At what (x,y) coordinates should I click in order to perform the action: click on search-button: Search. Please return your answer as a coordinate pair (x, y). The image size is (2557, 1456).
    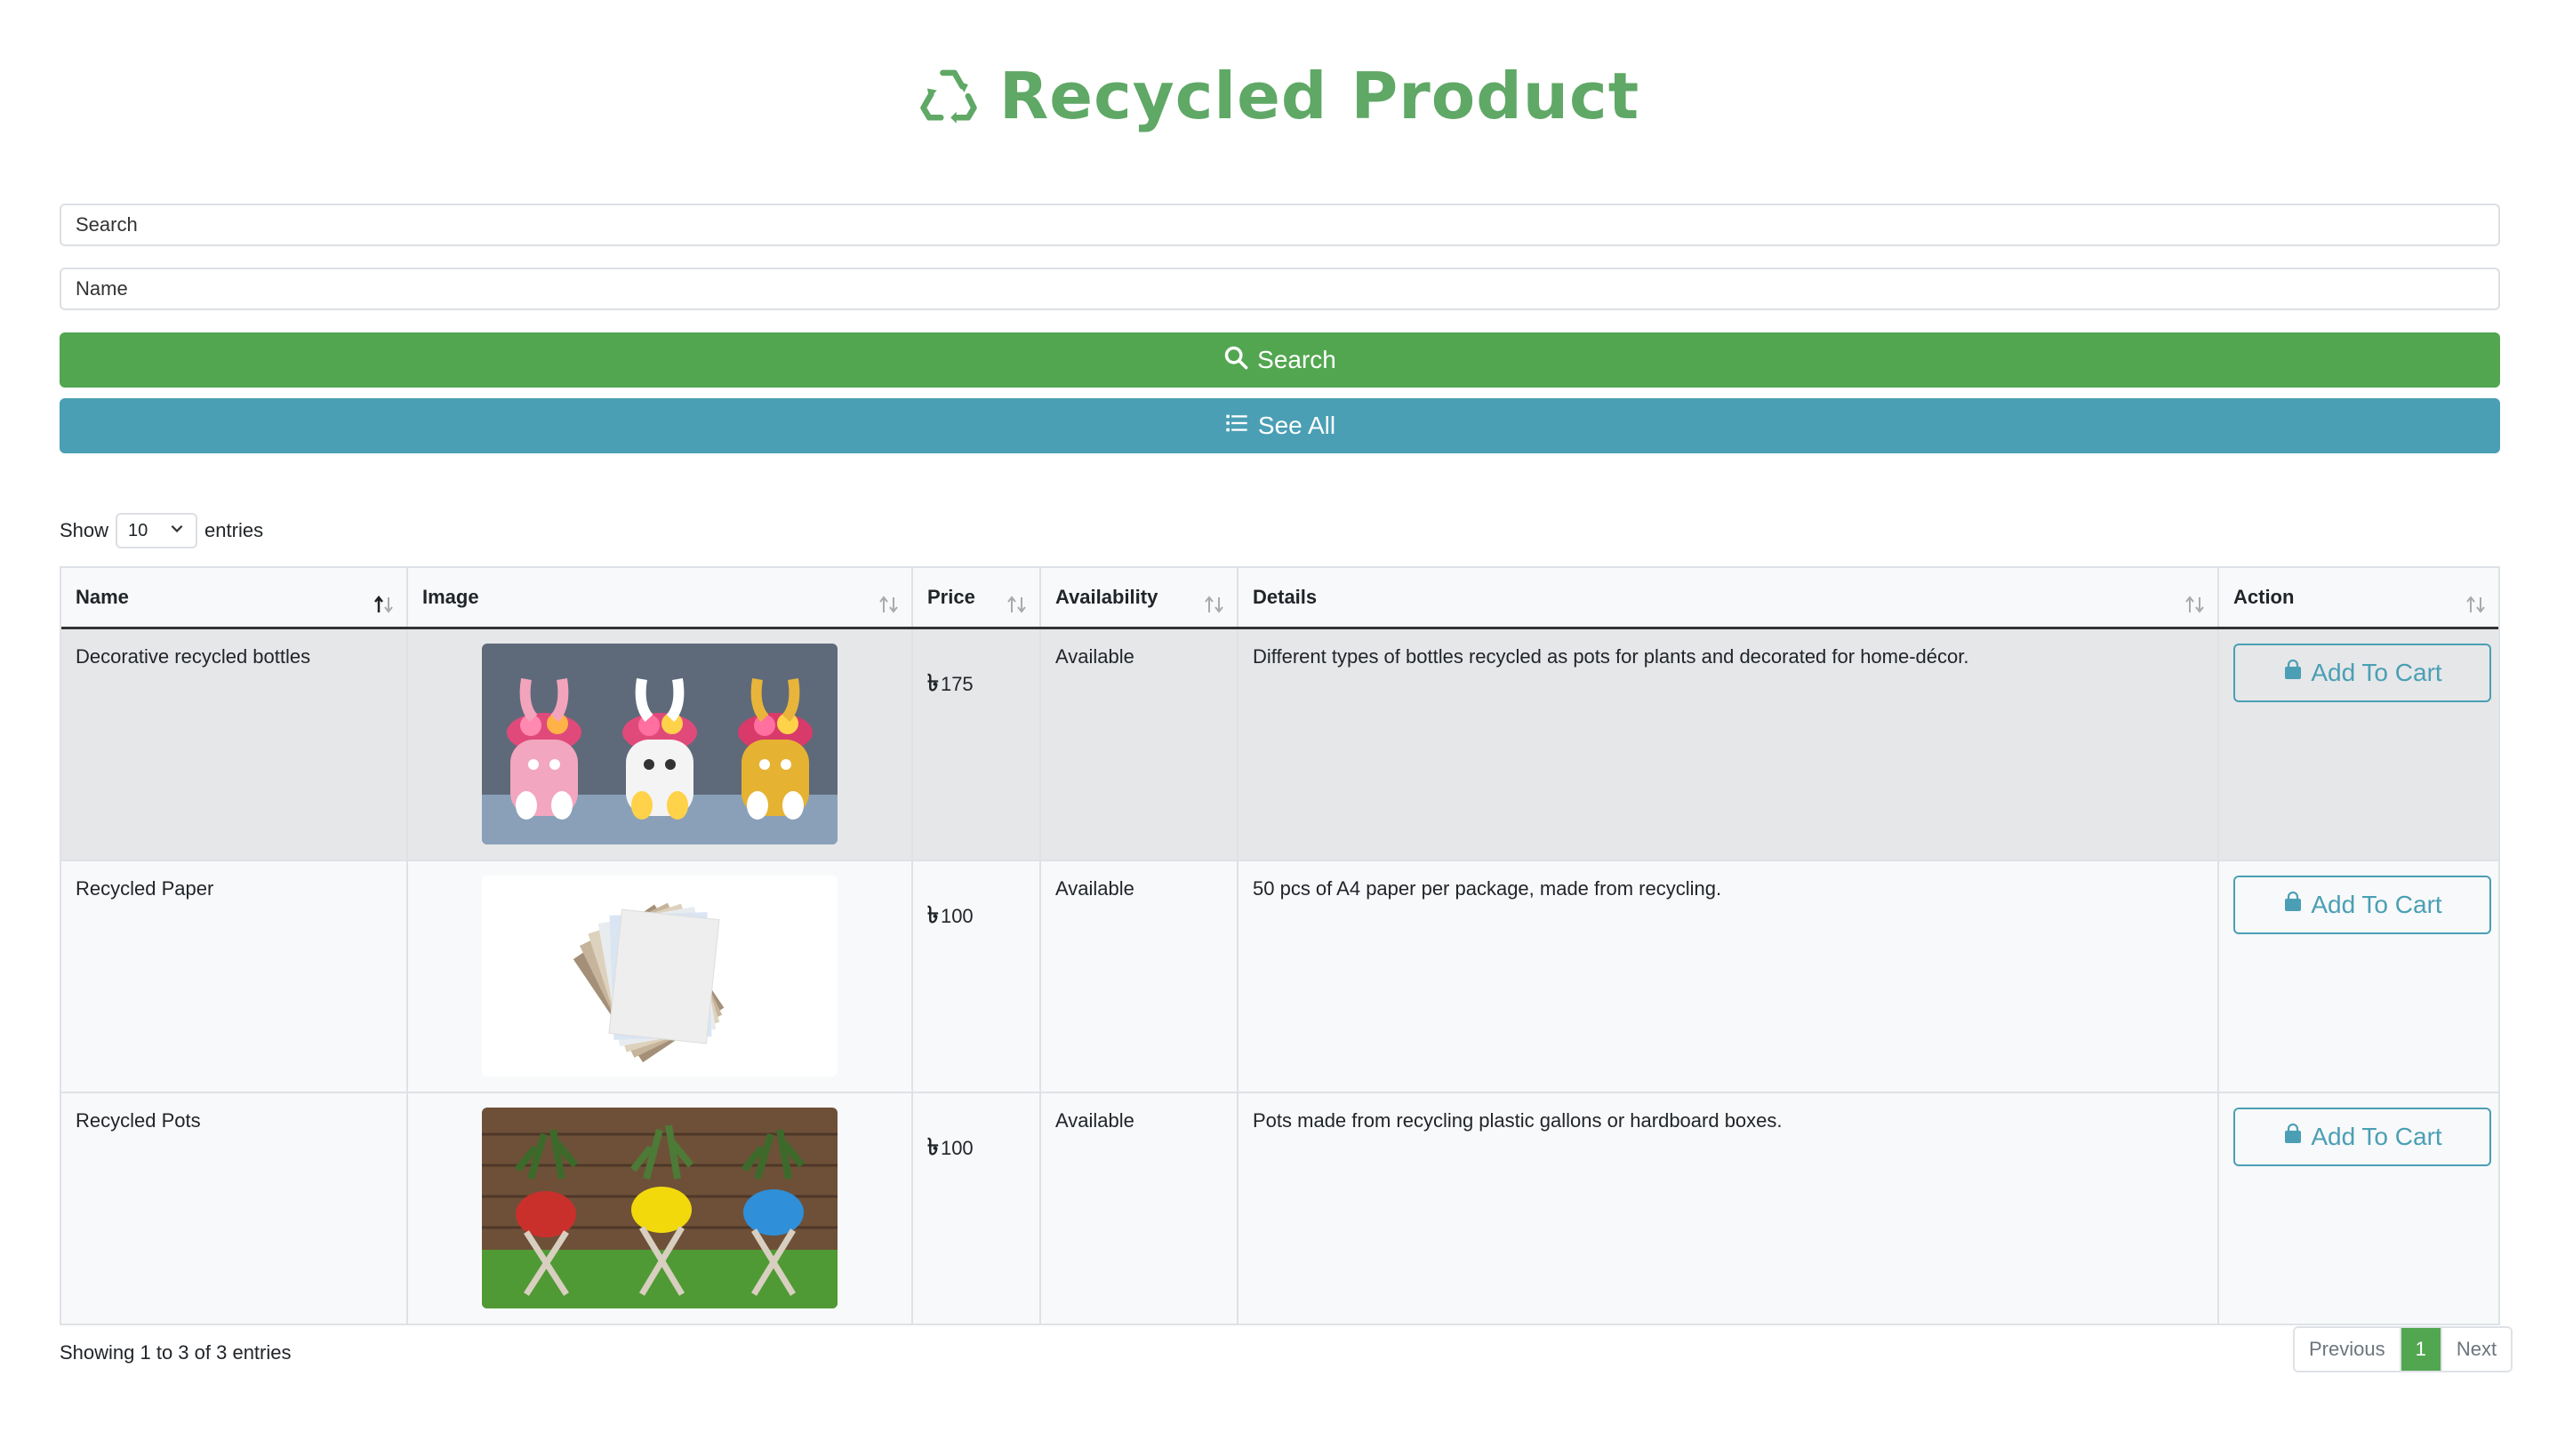
    Looking at the image, I should click on (1280, 360).